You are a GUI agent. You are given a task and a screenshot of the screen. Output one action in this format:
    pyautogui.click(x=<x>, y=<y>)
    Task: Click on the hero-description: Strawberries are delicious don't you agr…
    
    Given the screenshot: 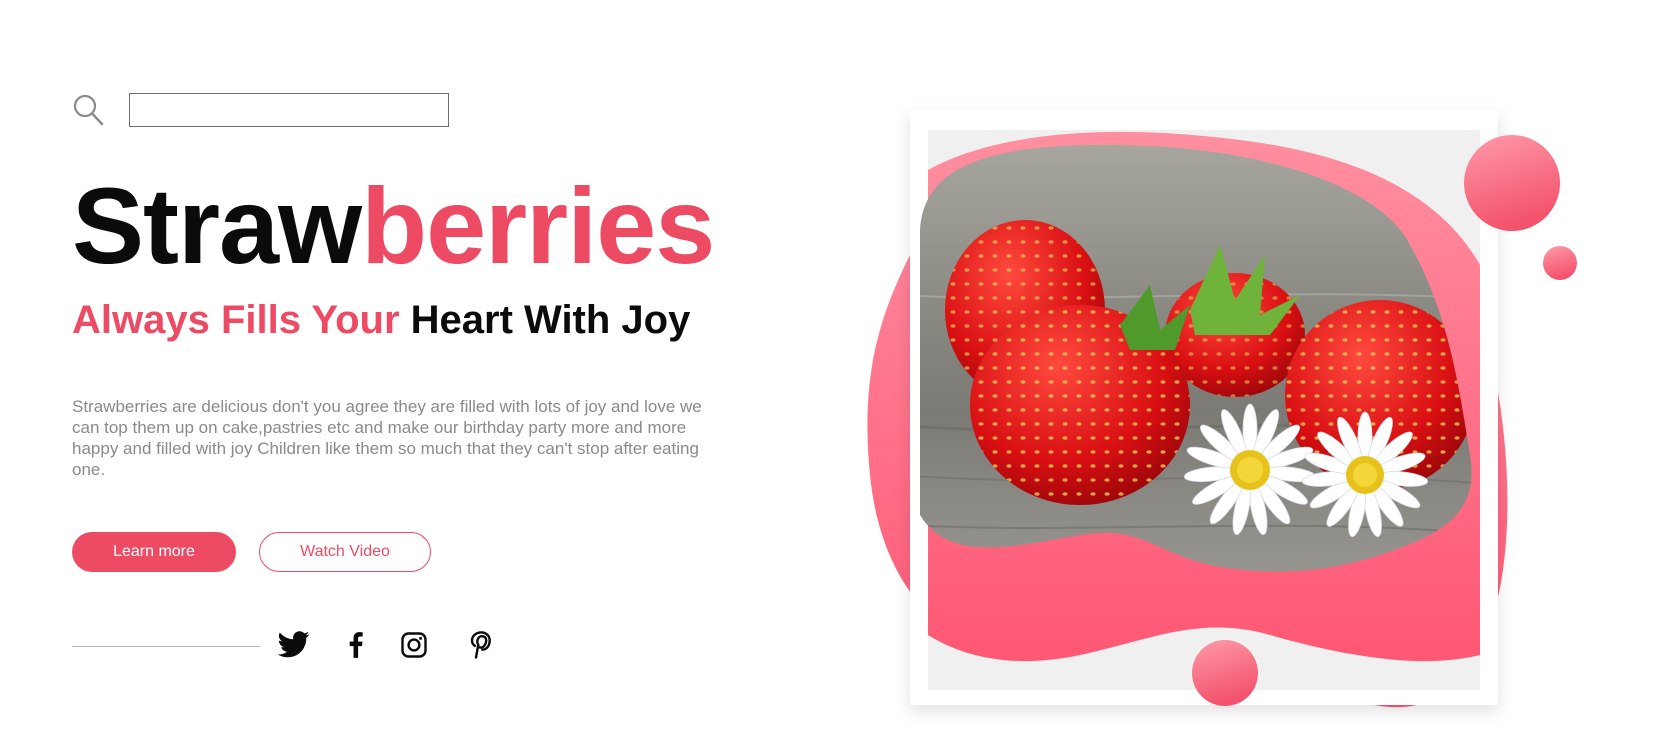 What is the action you would take?
    pyautogui.click(x=387, y=438)
    